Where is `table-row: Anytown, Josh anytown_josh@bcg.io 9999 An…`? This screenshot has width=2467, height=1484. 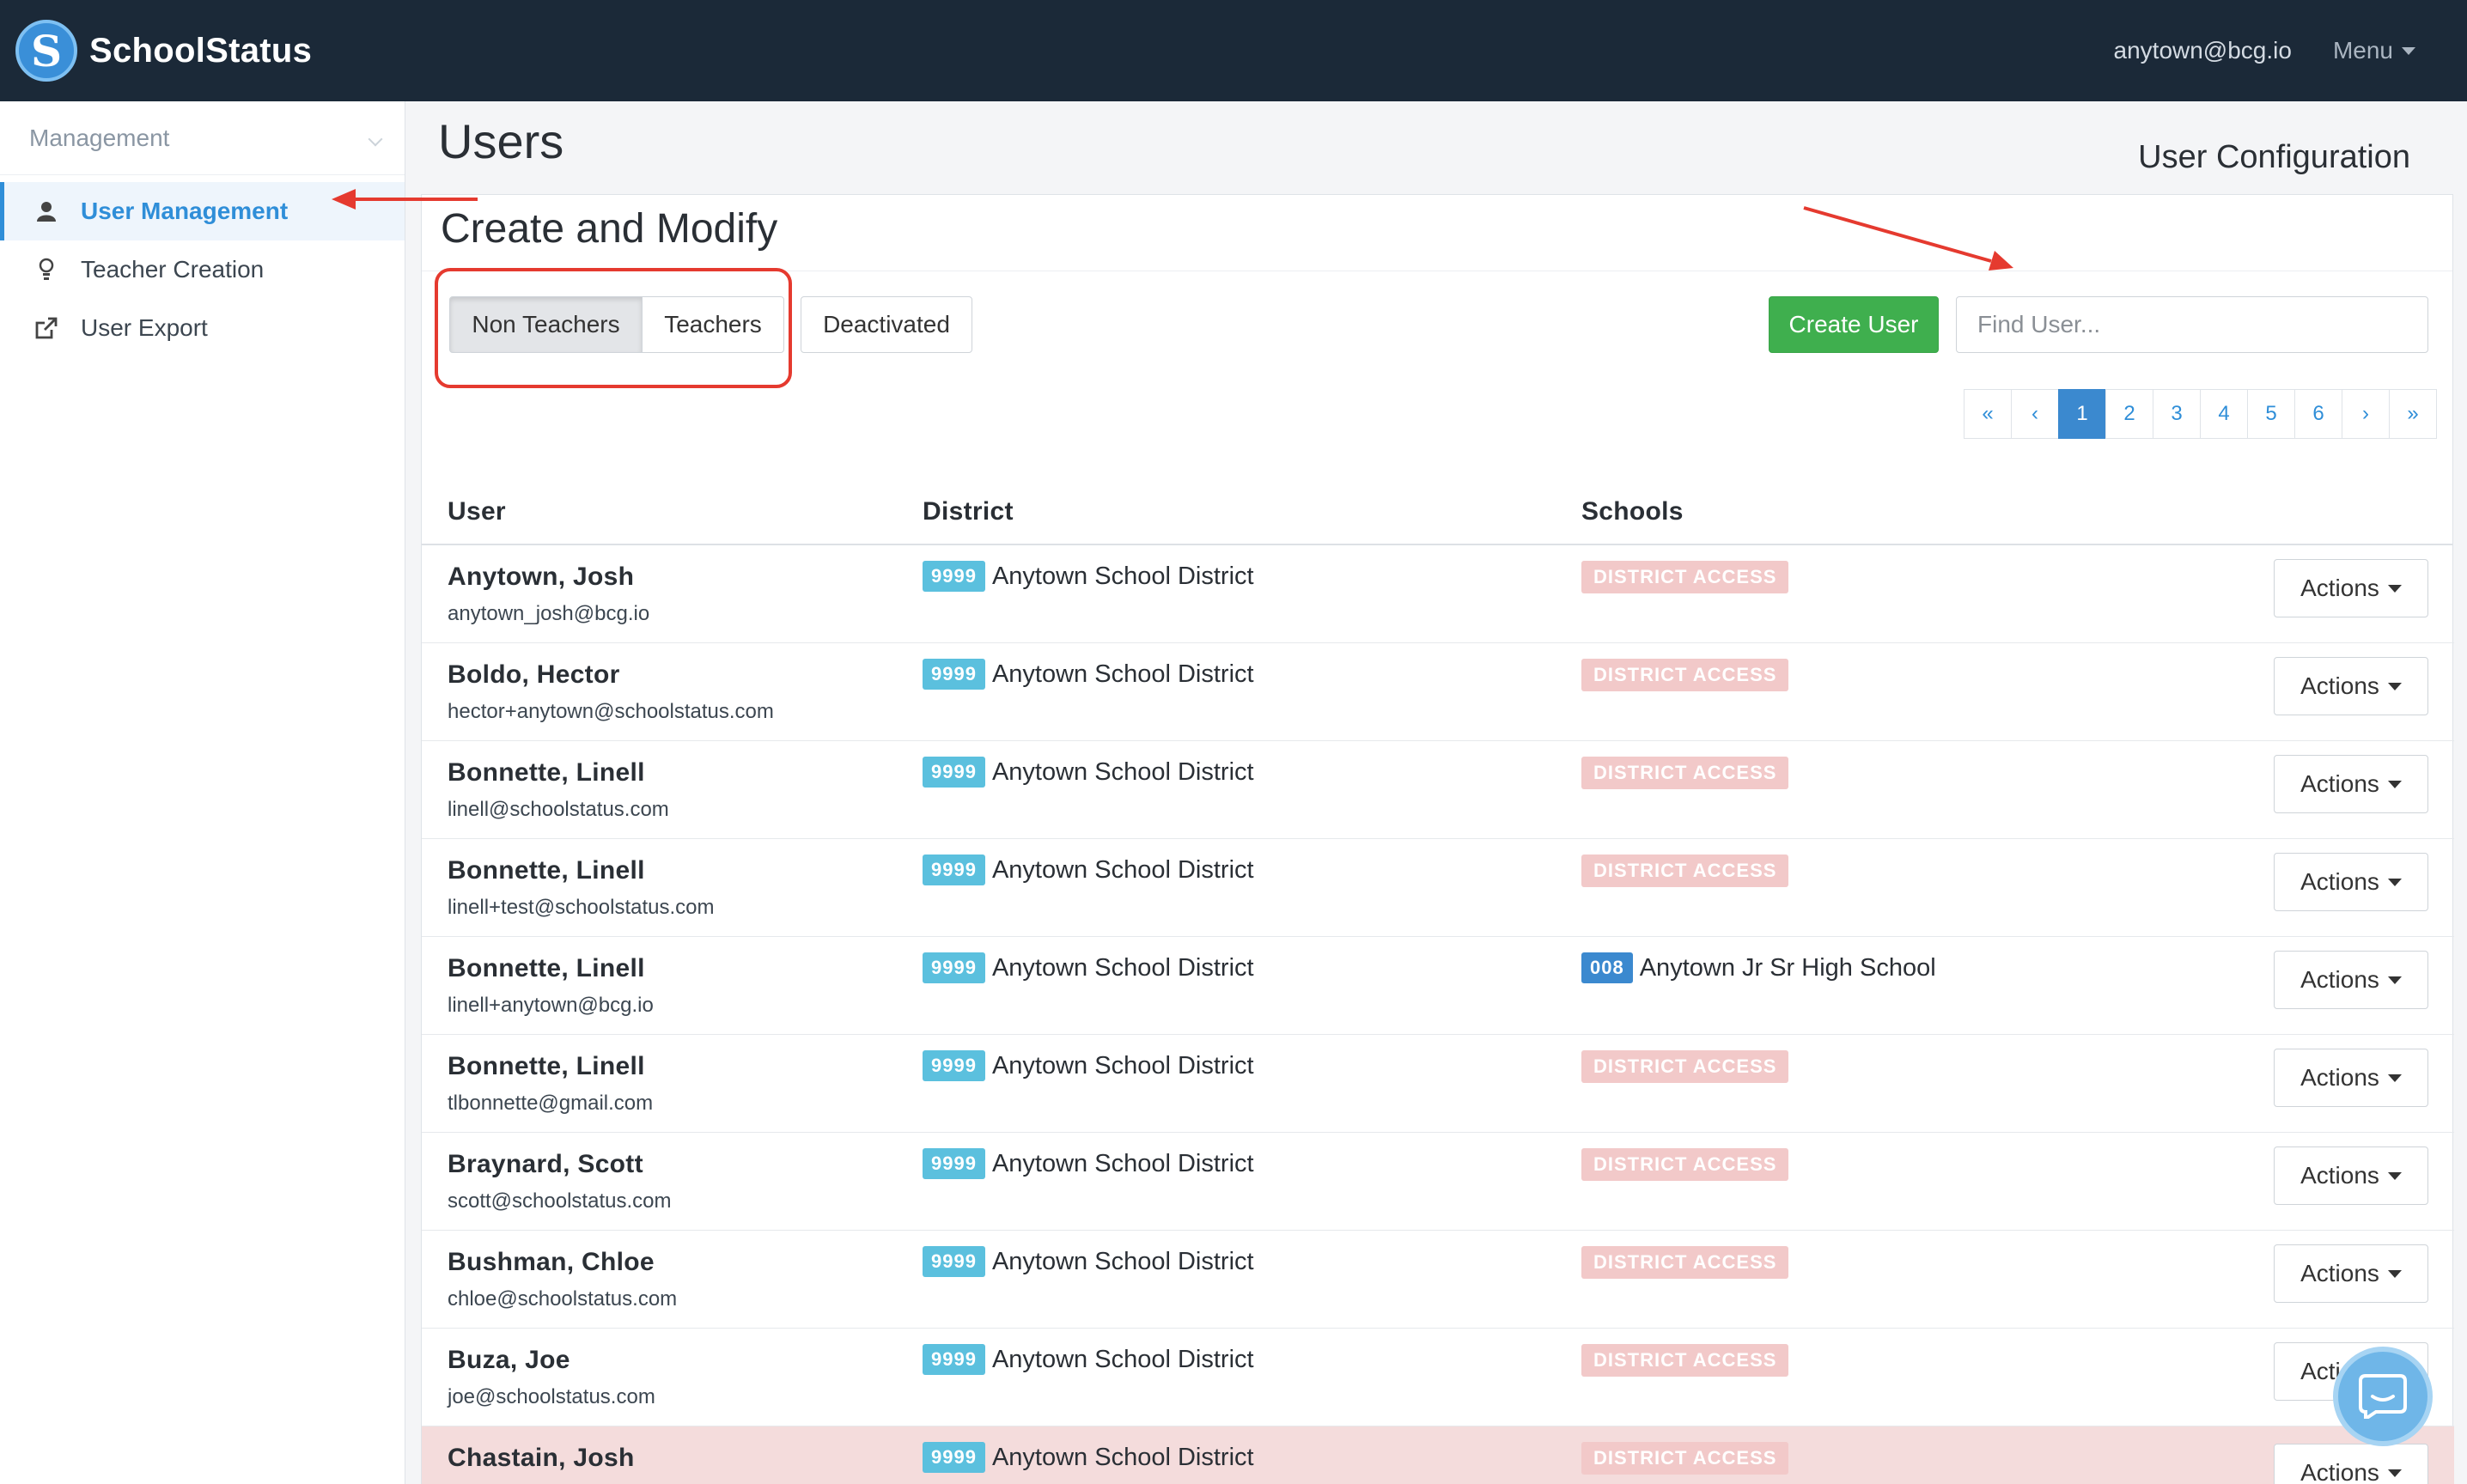 table-row: Anytown, Josh anytown_josh@bcg.io 9999 An… is located at coordinates (1438, 594).